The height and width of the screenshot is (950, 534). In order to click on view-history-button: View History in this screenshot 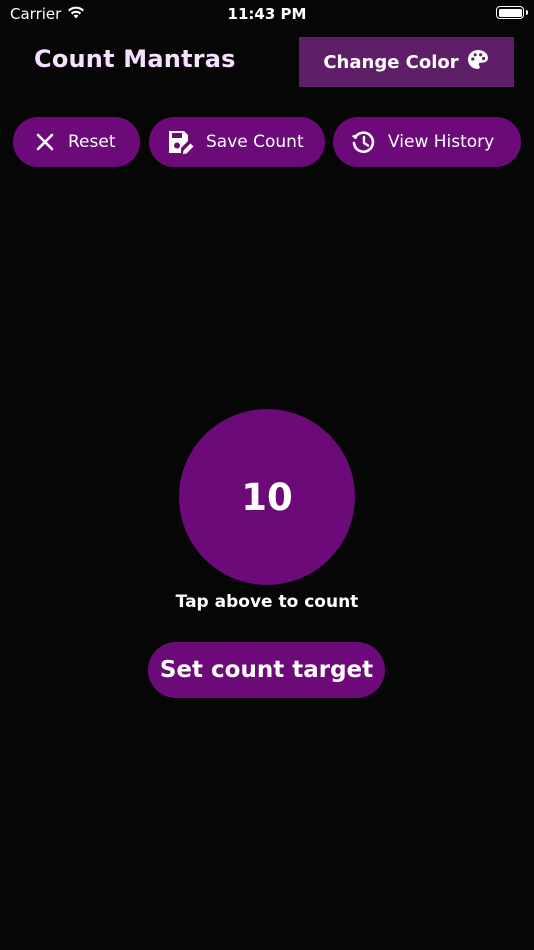, I will do `click(427, 142)`.